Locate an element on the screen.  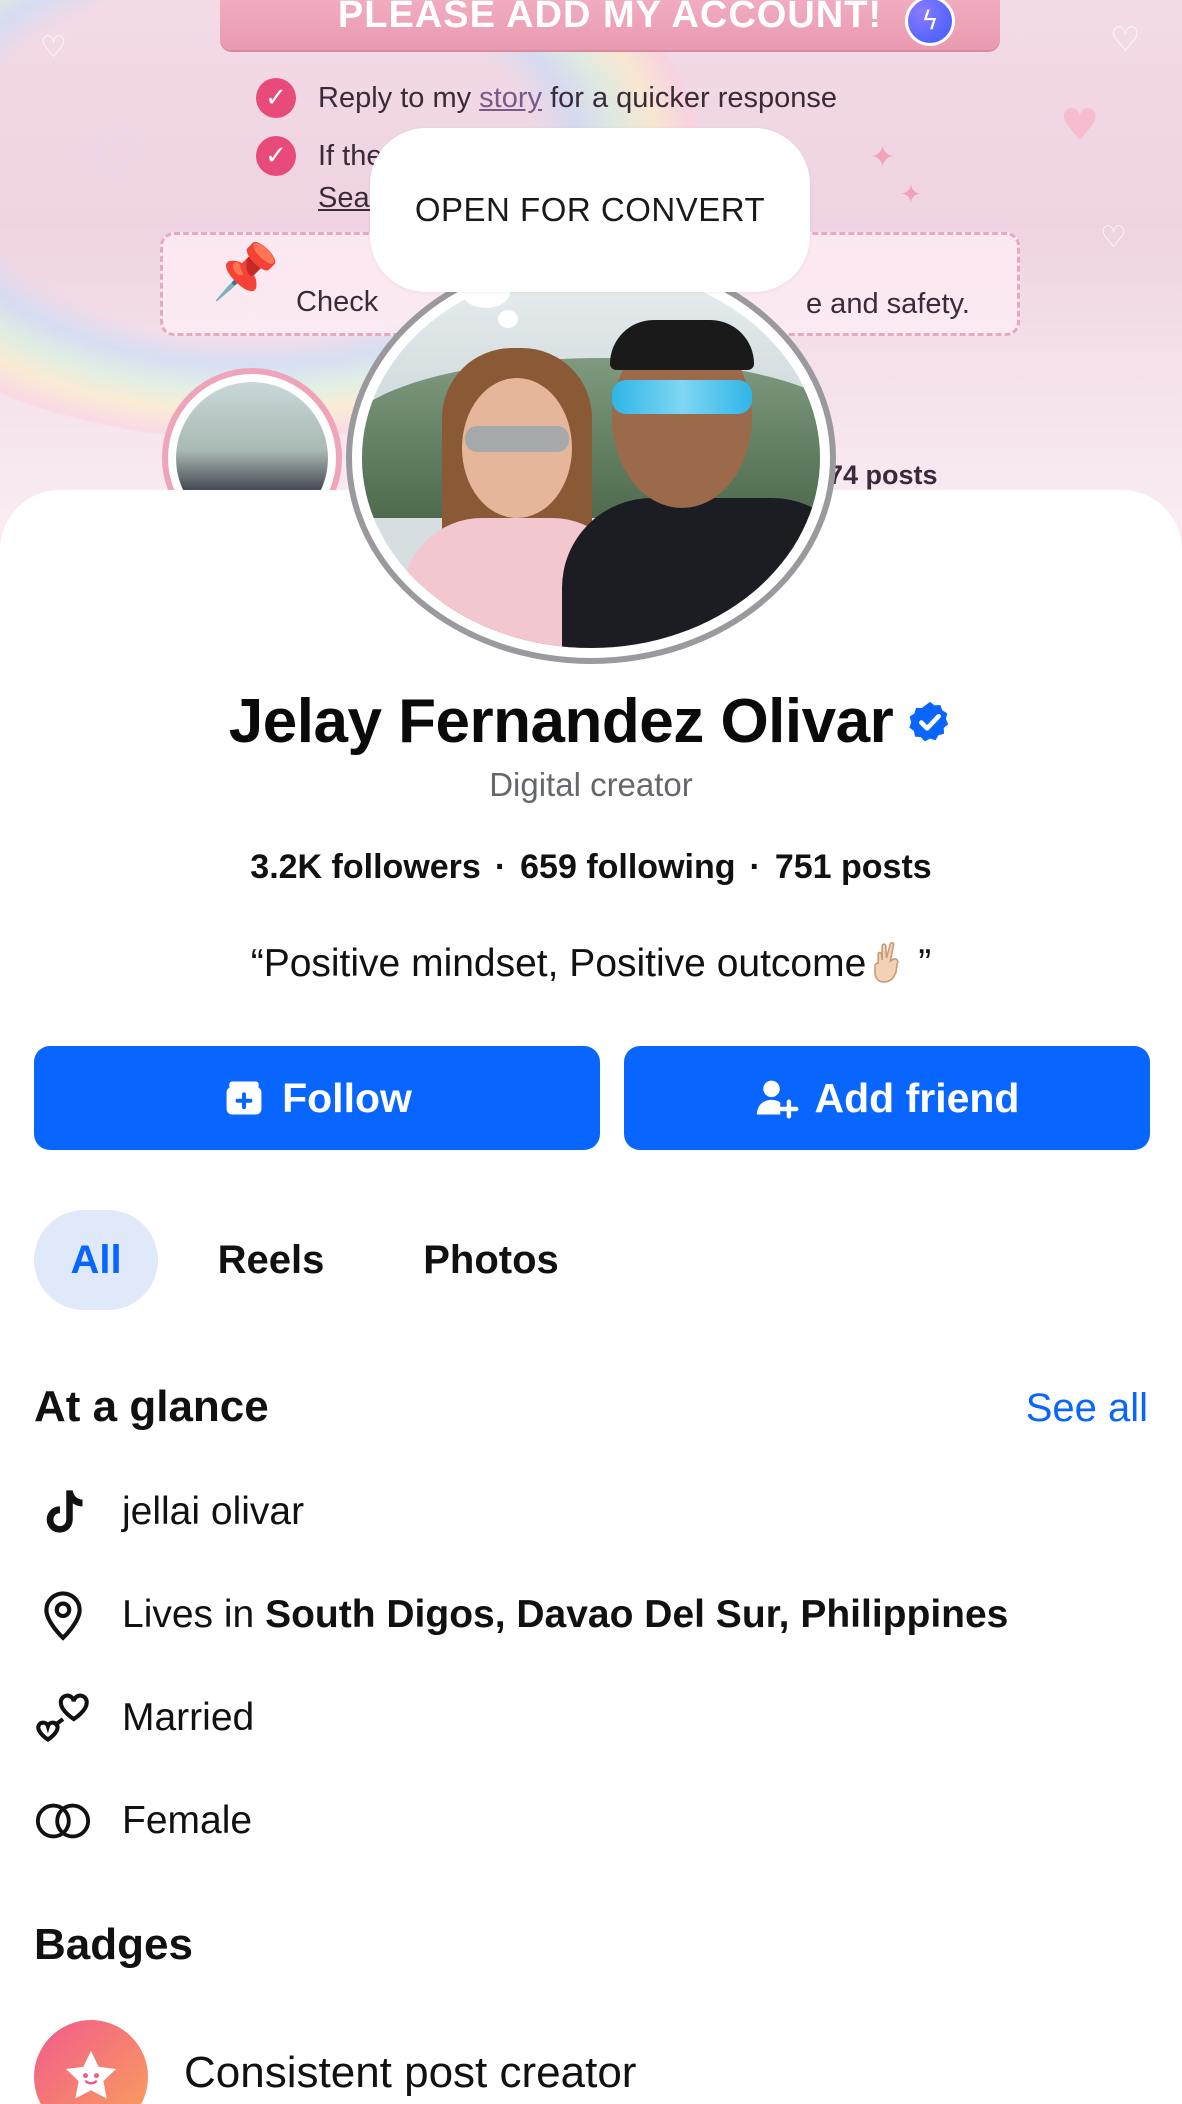
profile-bio: “Positive mindset, Positive outcome ” is located at coordinates (591, 963).